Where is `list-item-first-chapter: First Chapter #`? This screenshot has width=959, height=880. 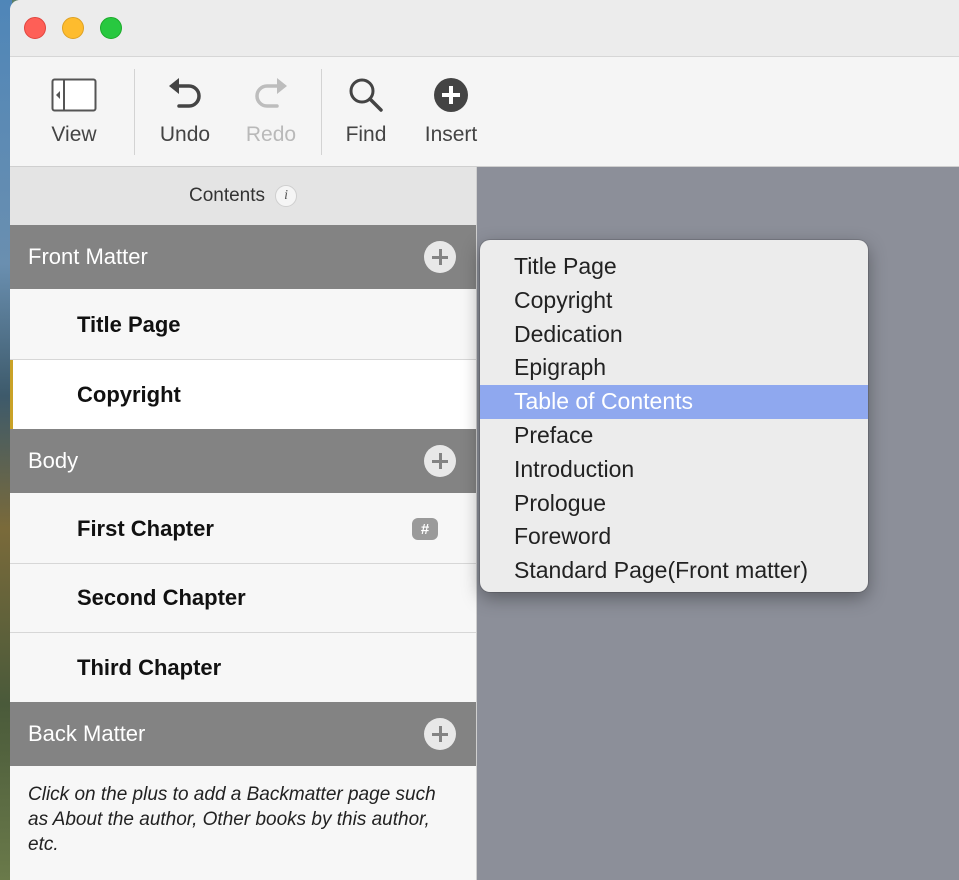 list-item-first-chapter: First Chapter # is located at coordinates (243, 529).